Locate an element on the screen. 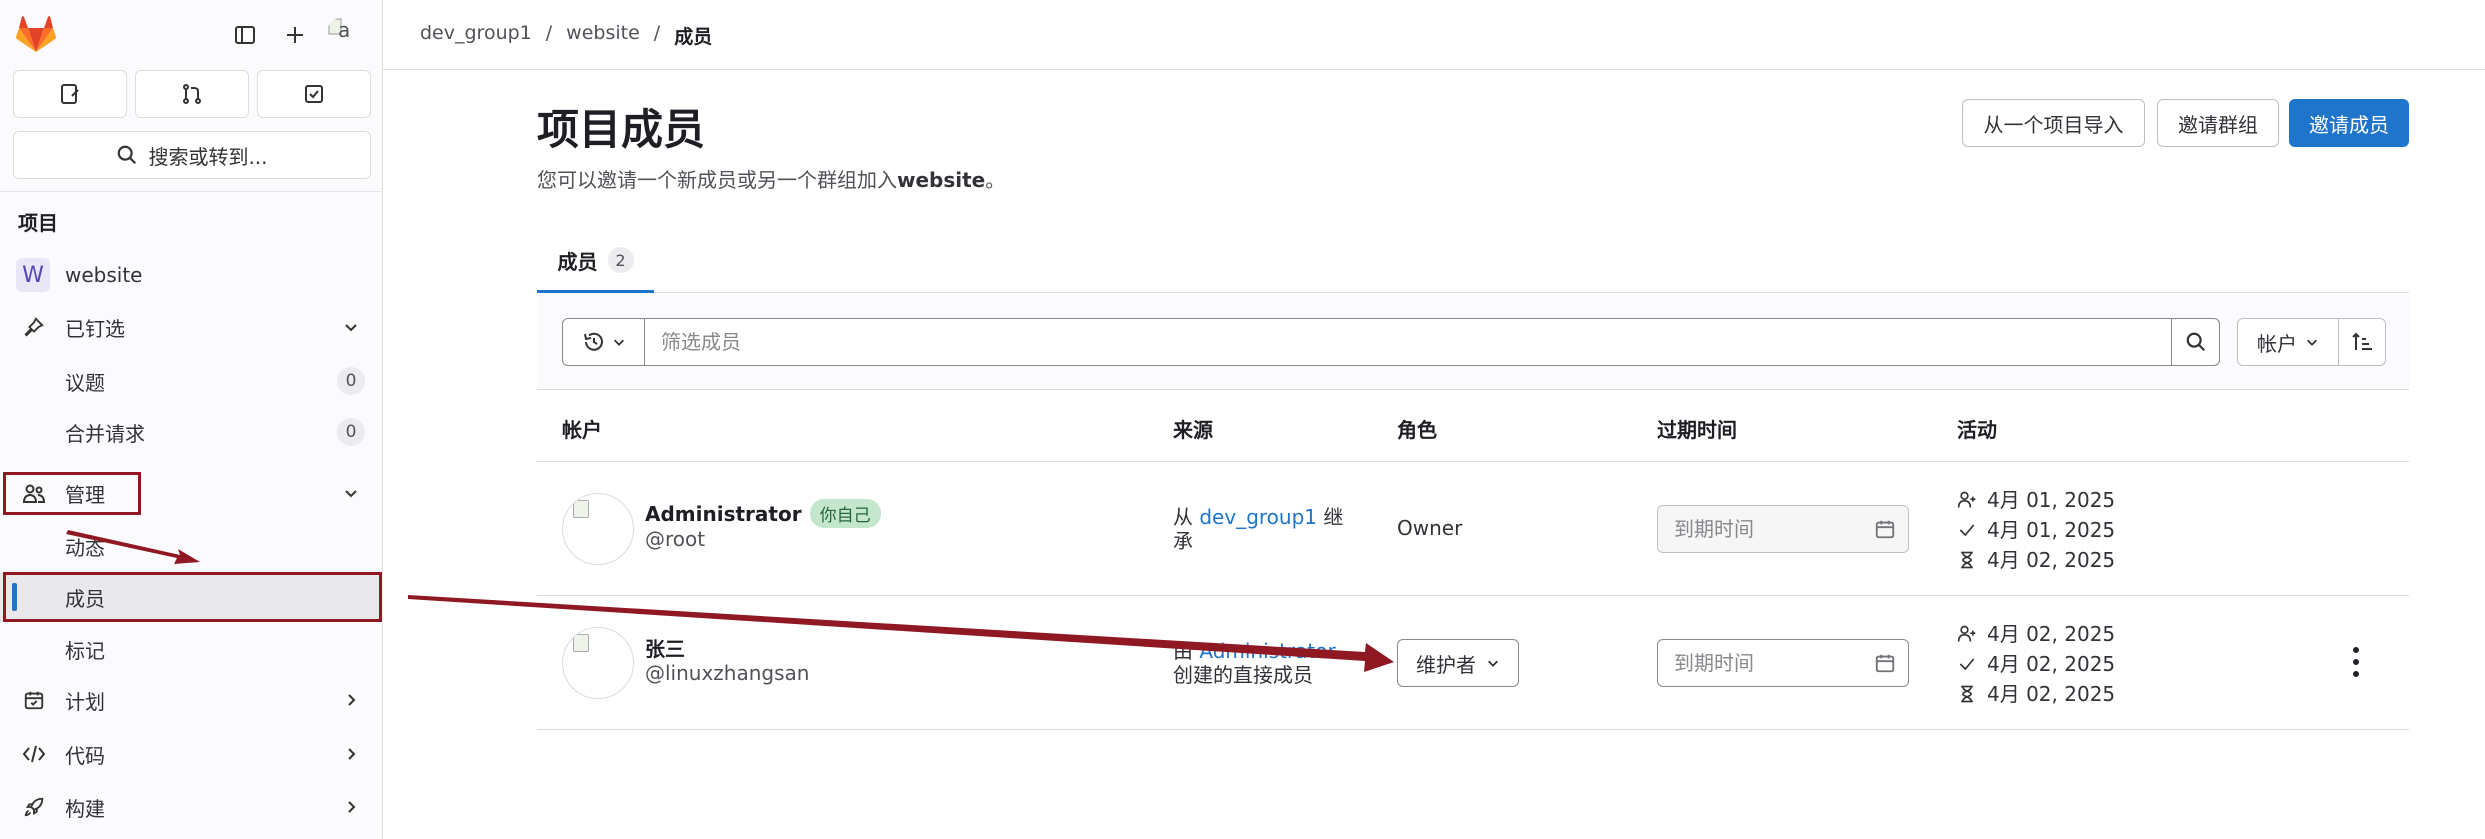  breadcrumb: dev_group1 / website / 成员 is located at coordinates (566, 35).